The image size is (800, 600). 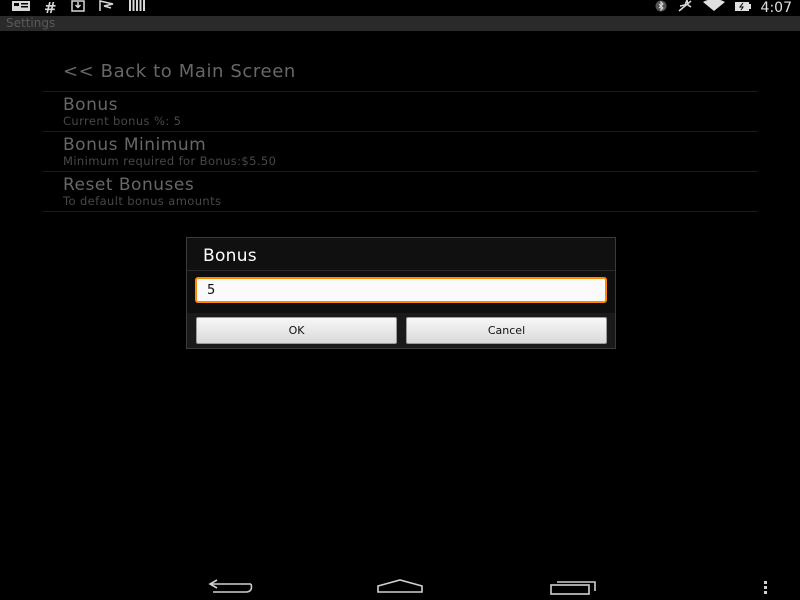 I want to click on ok-button: OK, so click(x=296, y=330).